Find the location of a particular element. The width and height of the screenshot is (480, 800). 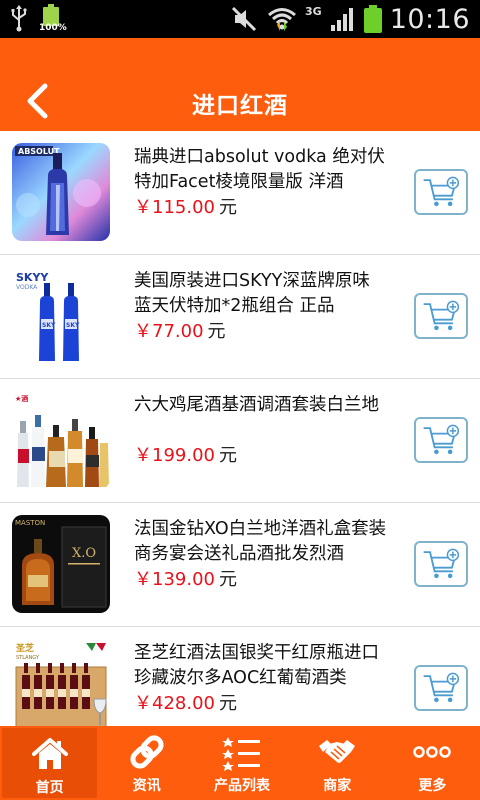

nav-label: 首页 is located at coordinates (49, 788).